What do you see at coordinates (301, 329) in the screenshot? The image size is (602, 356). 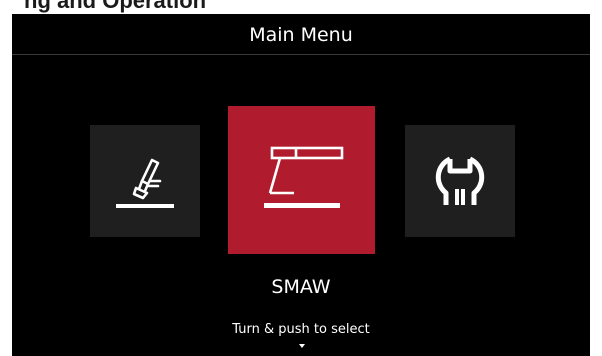 I see `instruction-hint: Turn & push to select` at bounding box center [301, 329].